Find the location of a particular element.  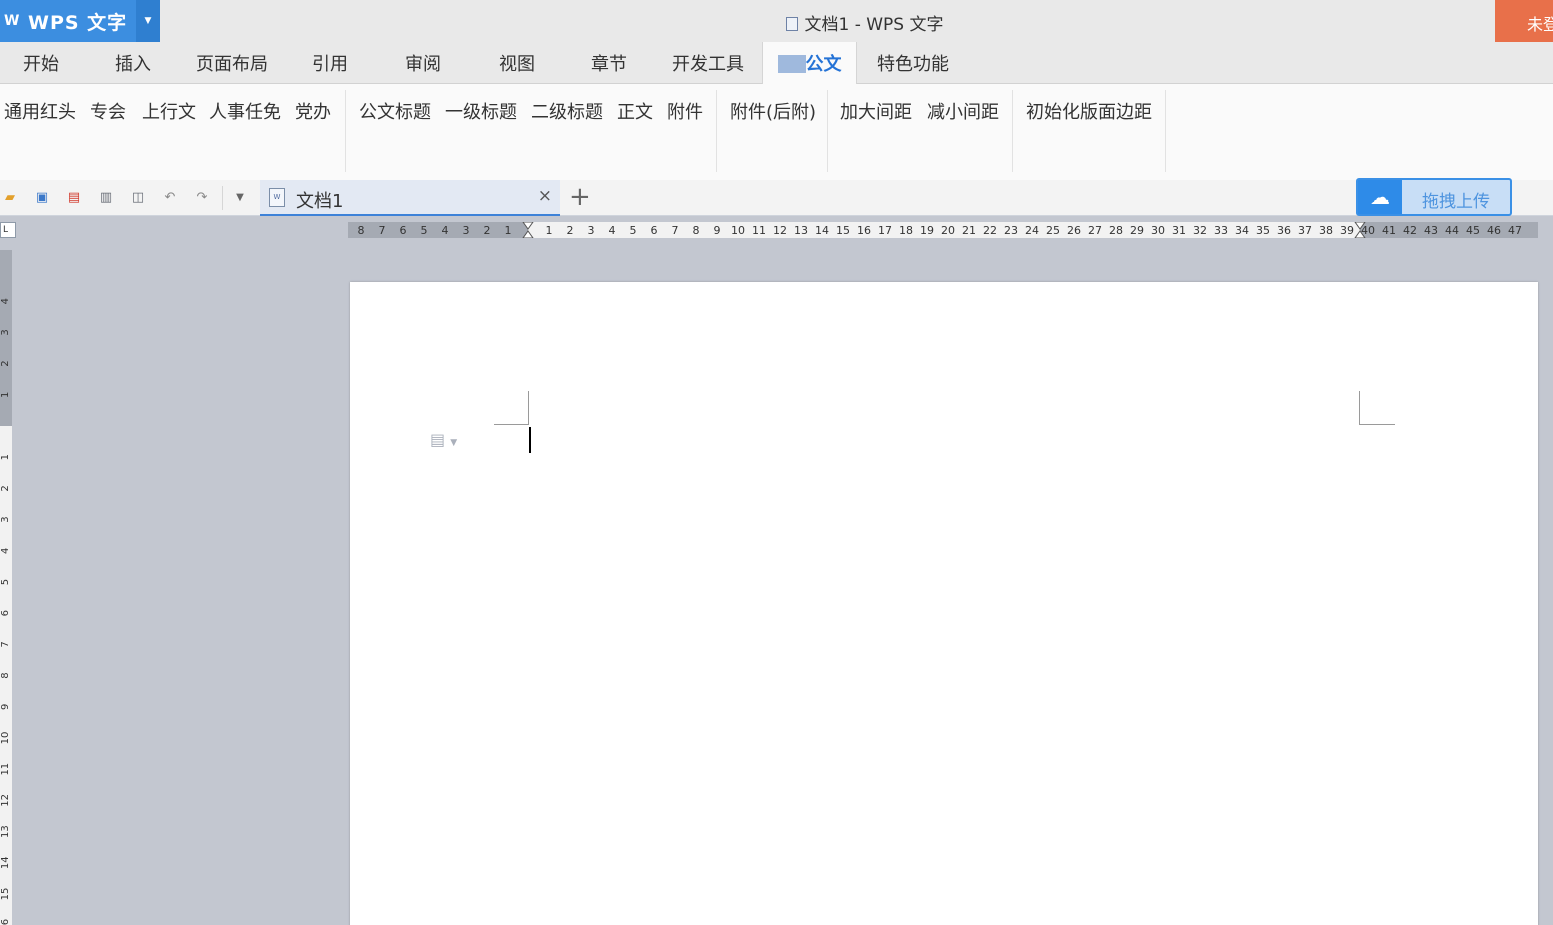

open-folder-icon: ▰ is located at coordinates (10, 198).